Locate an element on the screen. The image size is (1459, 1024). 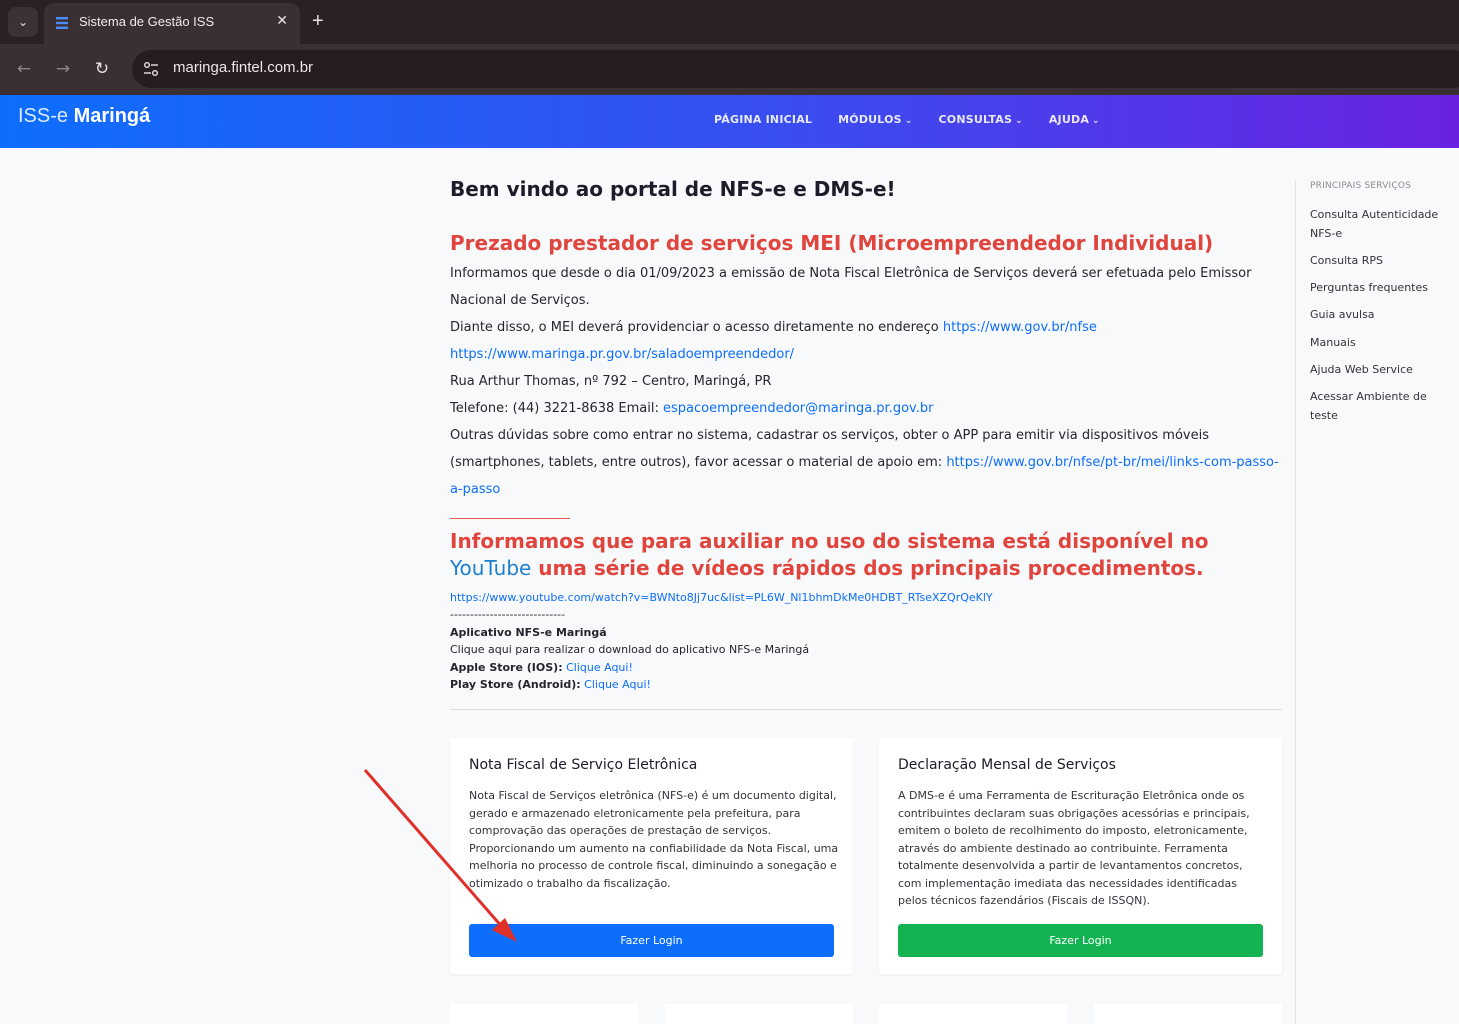
play-store-line: Play Store (Android): Clique Aqui! is located at coordinates (550, 684).